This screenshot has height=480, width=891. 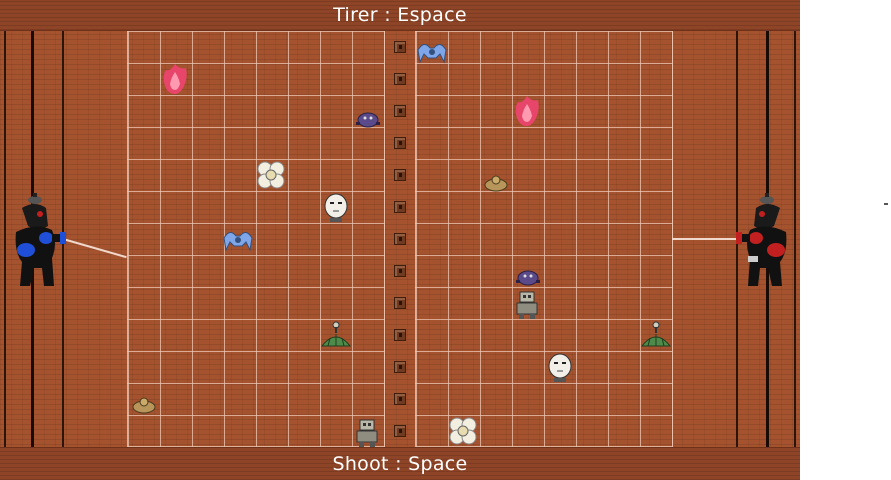 I want to click on shoot-hint-english: Shoot : Space, so click(x=400, y=464).